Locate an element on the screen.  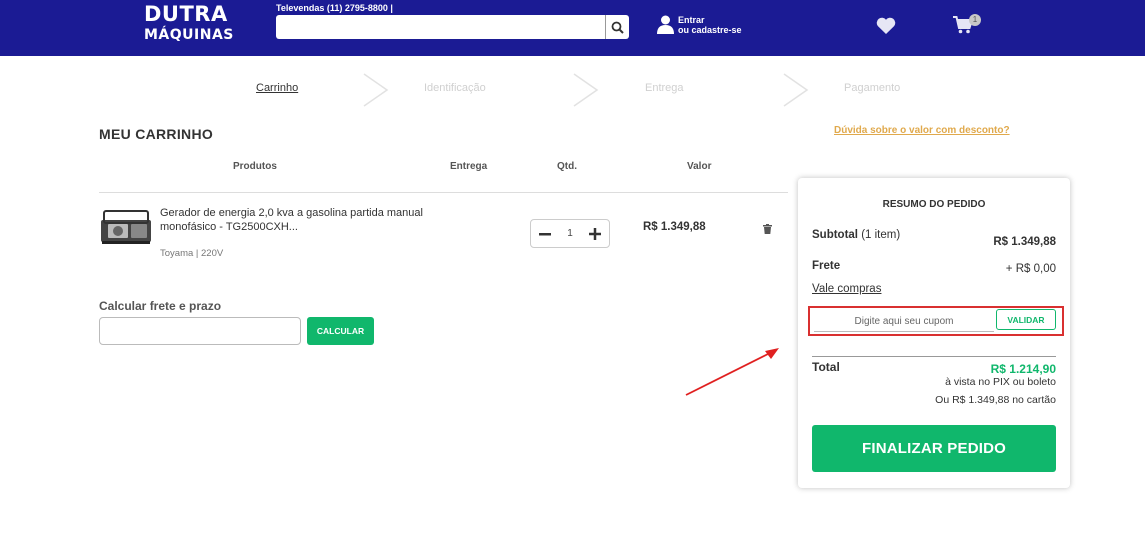
search-button is located at coordinates (617, 27).